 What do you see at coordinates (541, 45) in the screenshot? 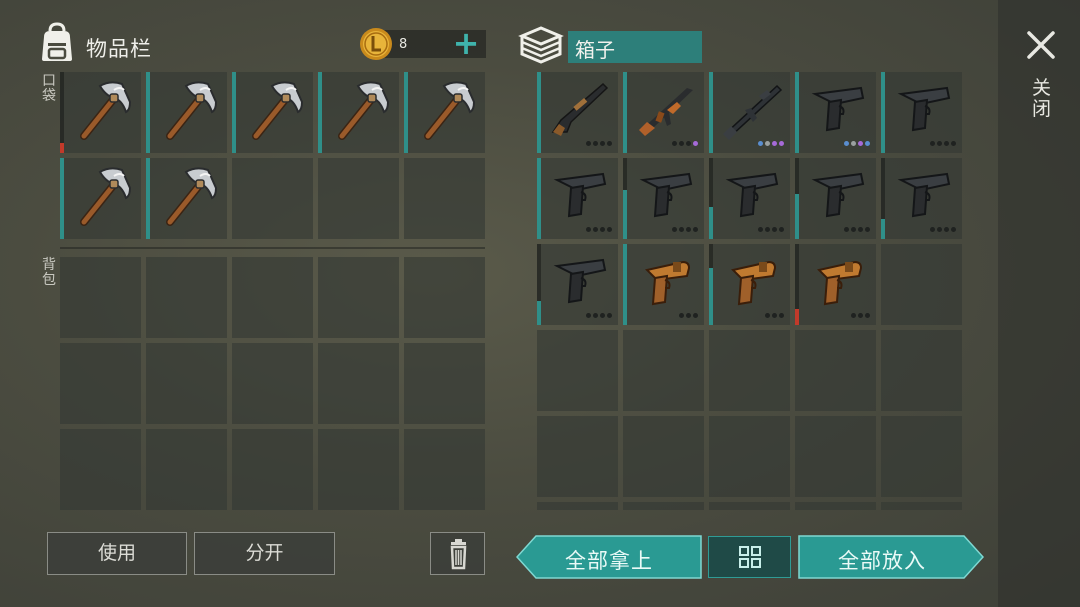
I see `box-icon` at bounding box center [541, 45].